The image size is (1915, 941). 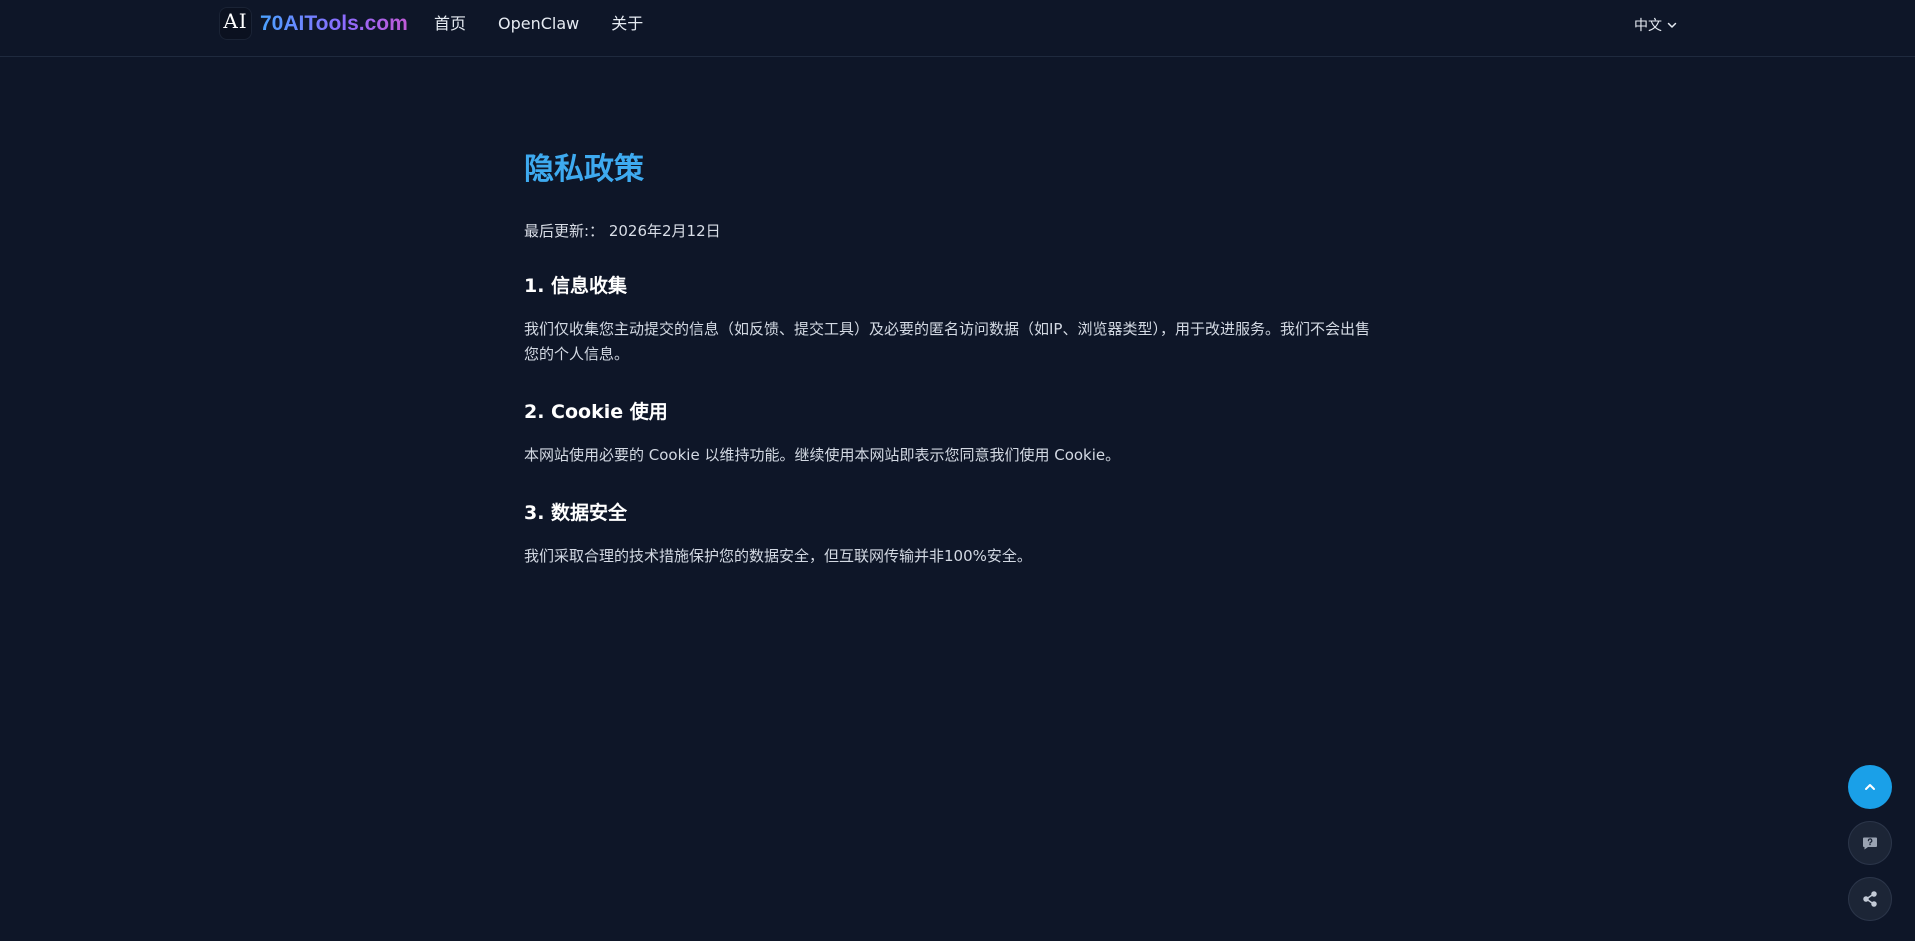 I want to click on main-nav: 首页 OpenClaw 关于, so click(x=538, y=24).